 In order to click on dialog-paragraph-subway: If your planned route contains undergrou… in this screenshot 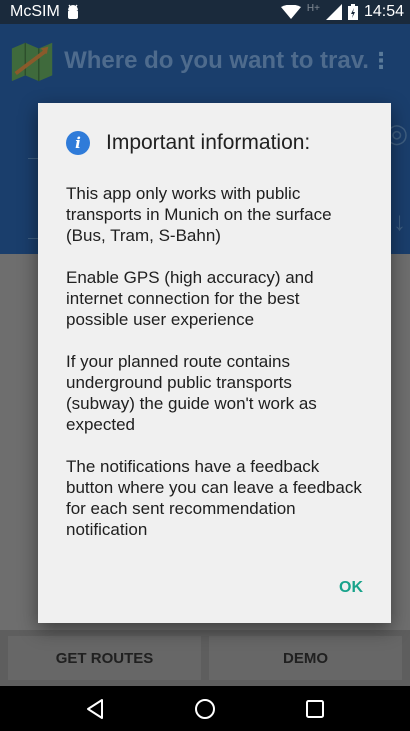, I will do `click(191, 393)`.